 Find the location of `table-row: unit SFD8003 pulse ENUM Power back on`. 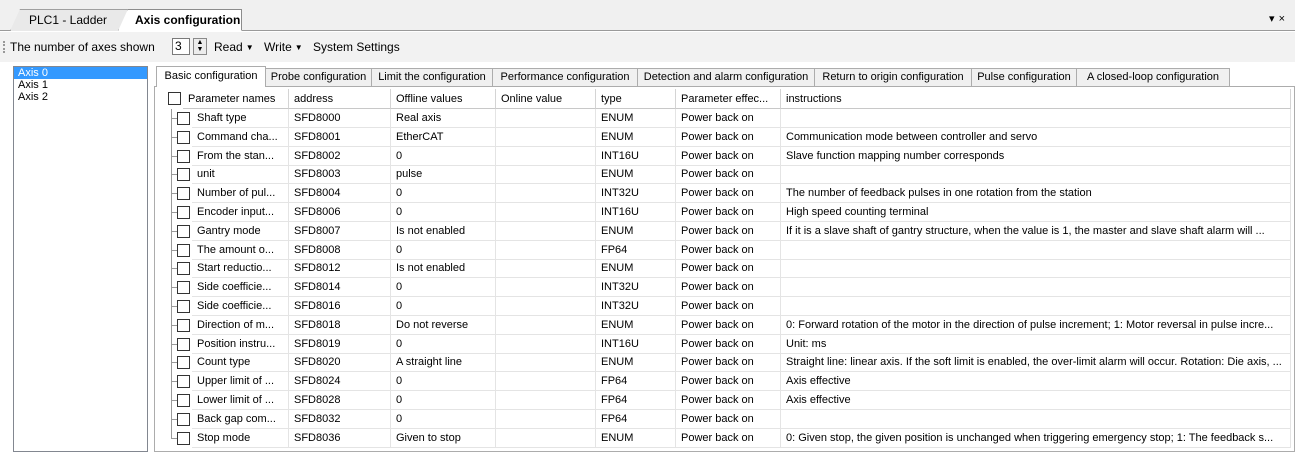

table-row: unit SFD8003 pulse ENUM Power back on is located at coordinates (726, 175).